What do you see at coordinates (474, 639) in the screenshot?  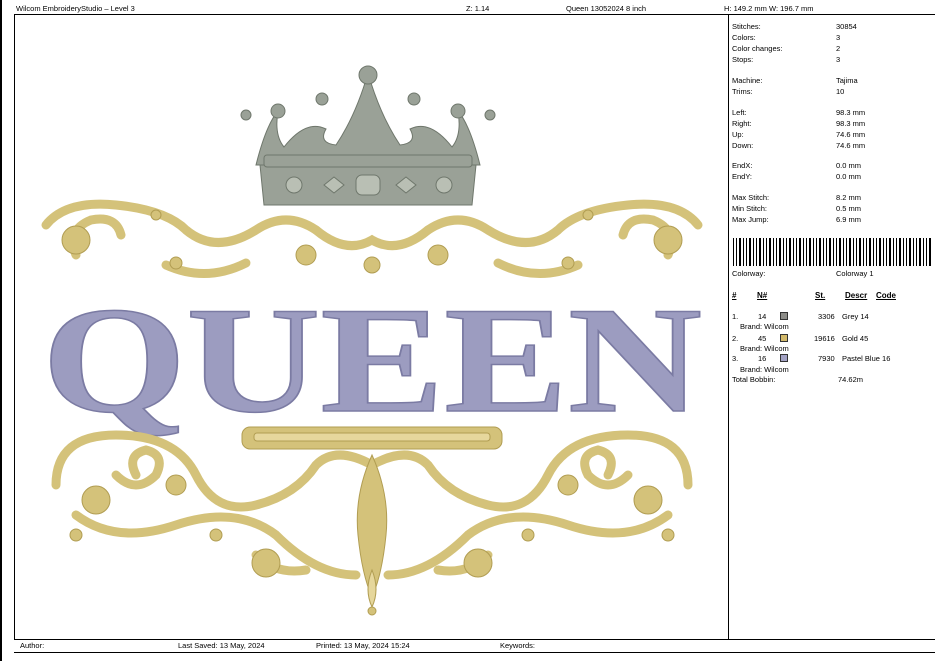 I see `footer-divider` at bounding box center [474, 639].